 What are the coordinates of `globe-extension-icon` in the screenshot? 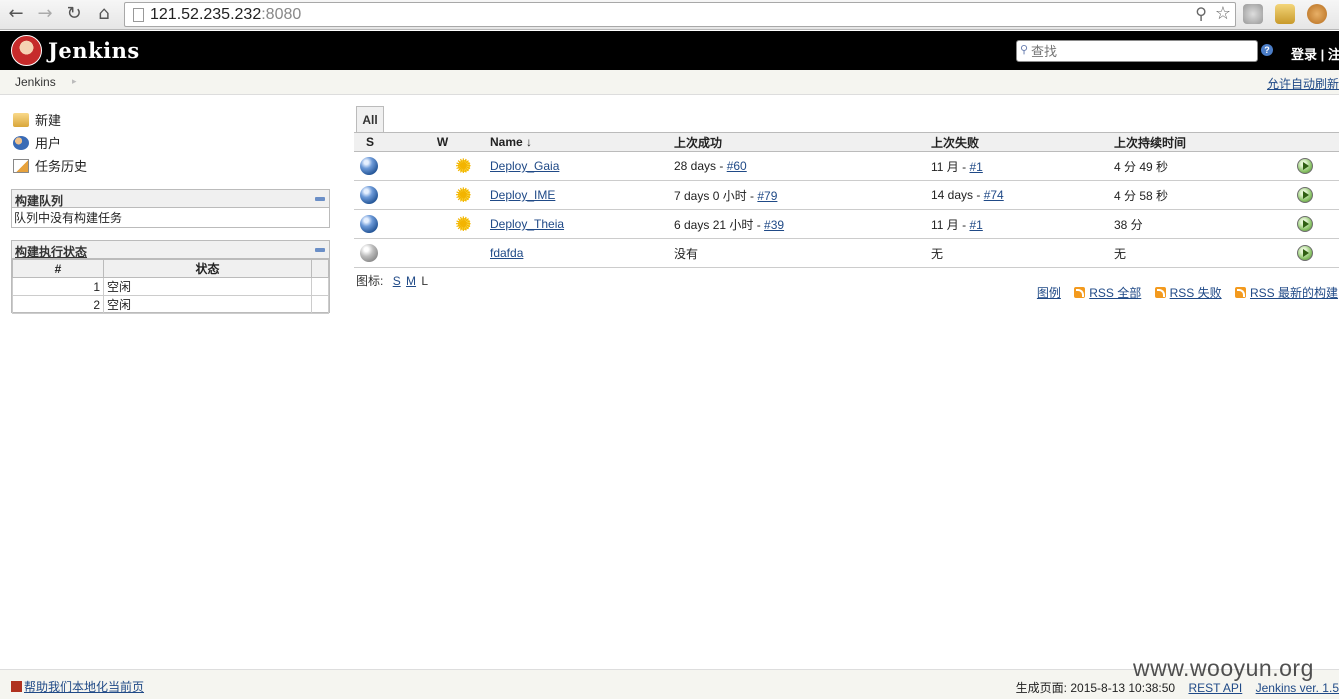 It's located at (1253, 14).